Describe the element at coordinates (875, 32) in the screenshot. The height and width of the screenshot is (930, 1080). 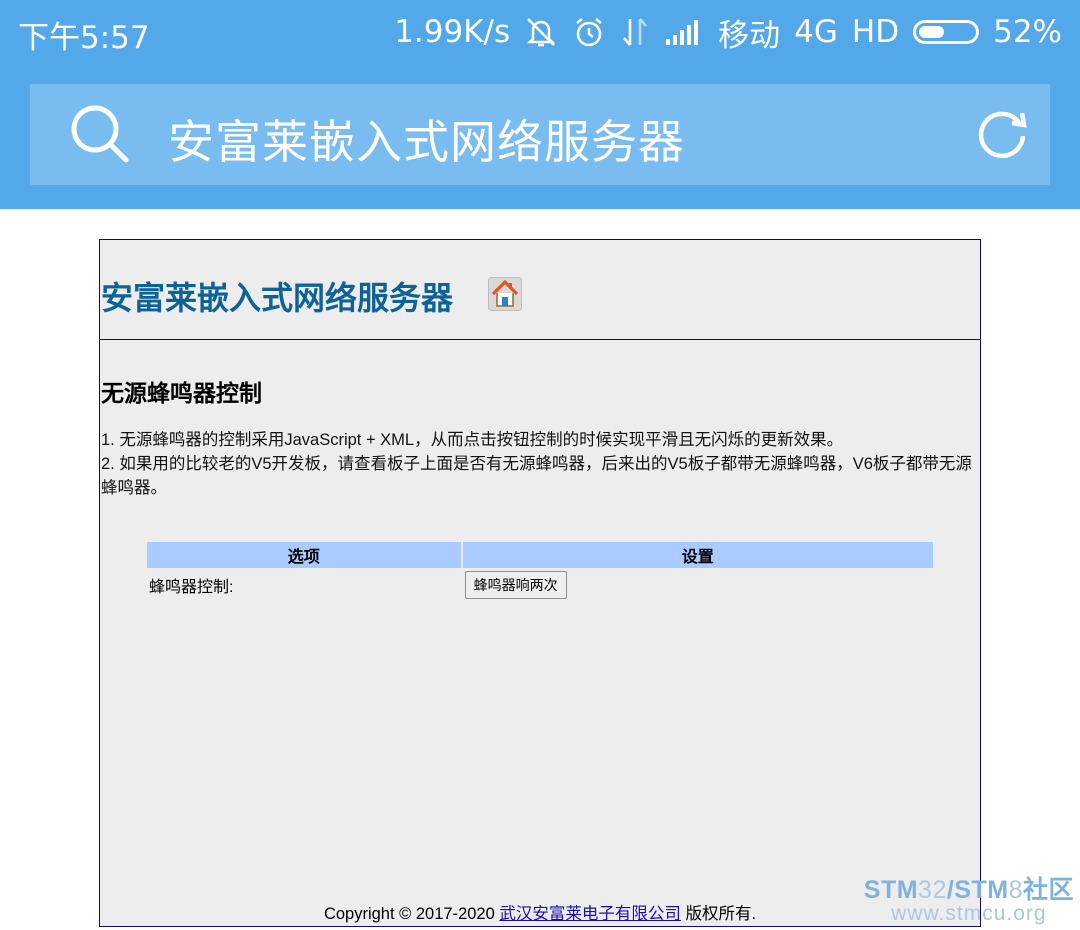
I see `hd-badge: HD` at that location.